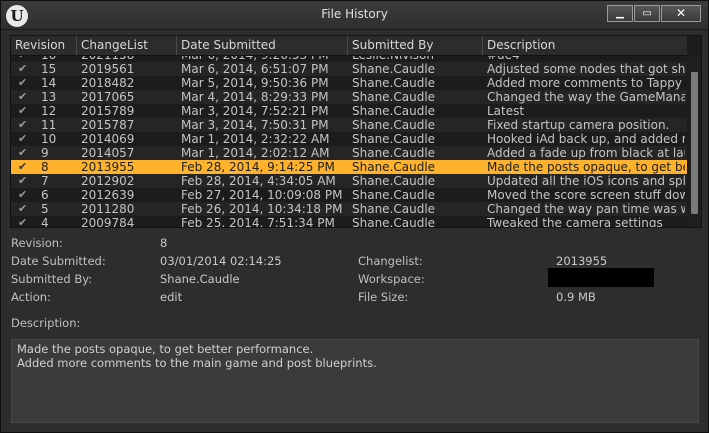 The height and width of the screenshot is (433, 709). Describe the element at coordinates (108, 181) in the screenshot. I see `row-changelist: 2012902` at that location.